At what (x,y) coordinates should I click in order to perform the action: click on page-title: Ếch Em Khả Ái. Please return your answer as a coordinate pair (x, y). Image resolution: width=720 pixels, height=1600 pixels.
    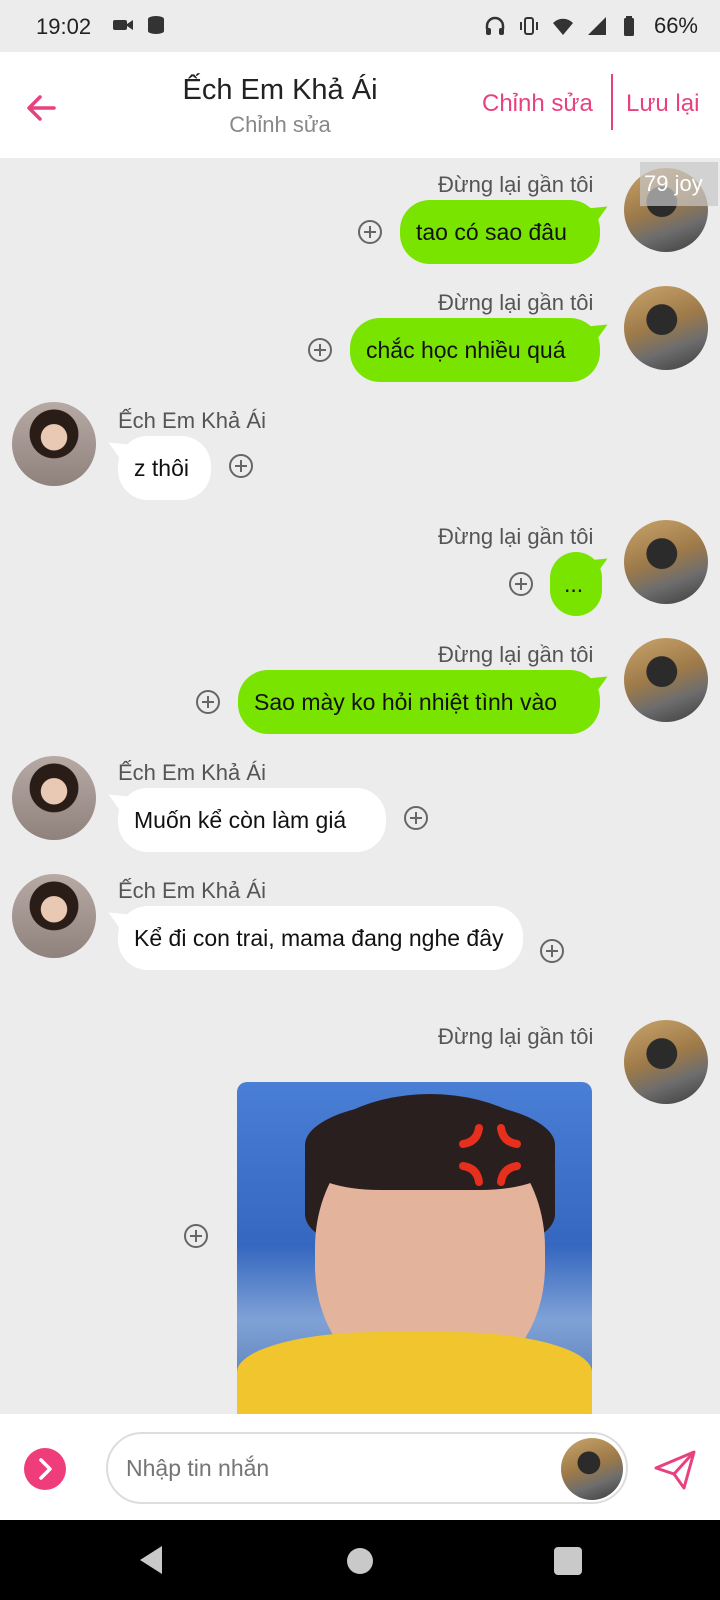
    Looking at the image, I should click on (280, 90).